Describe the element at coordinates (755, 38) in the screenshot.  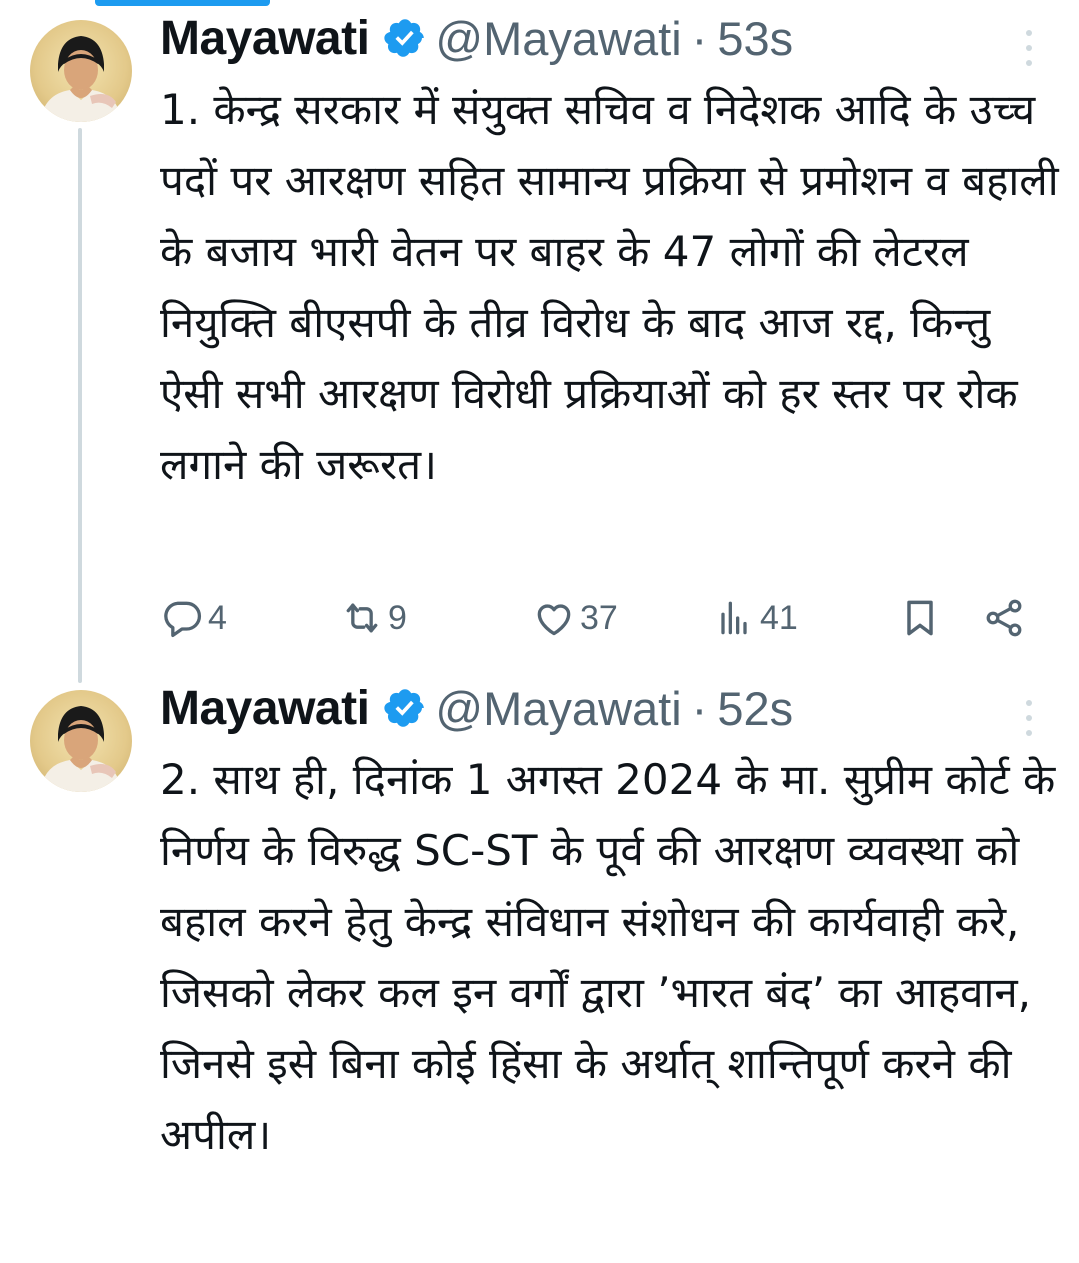
I see `timestamp: 53s` at that location.